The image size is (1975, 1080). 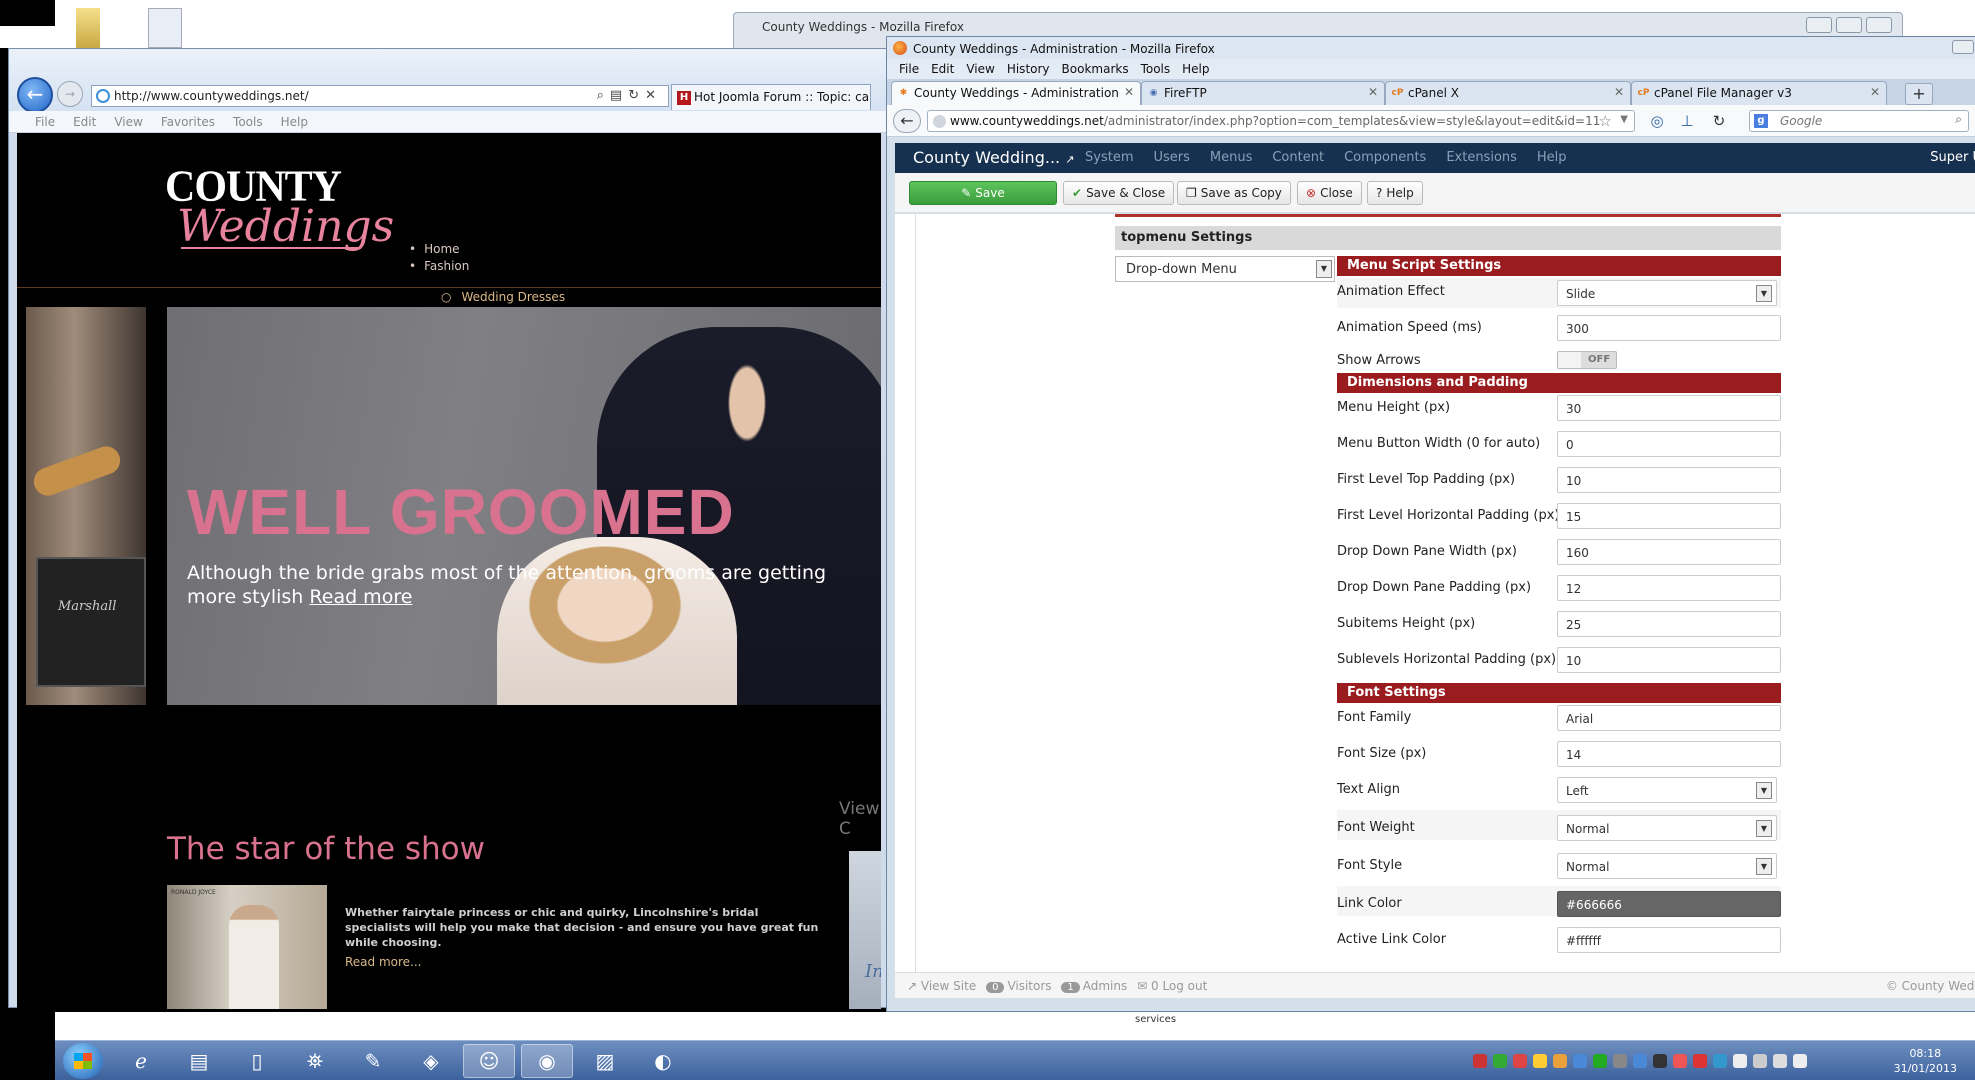 I want to click on article-image: RONALD JOYCE, so click(x=247, y=947).